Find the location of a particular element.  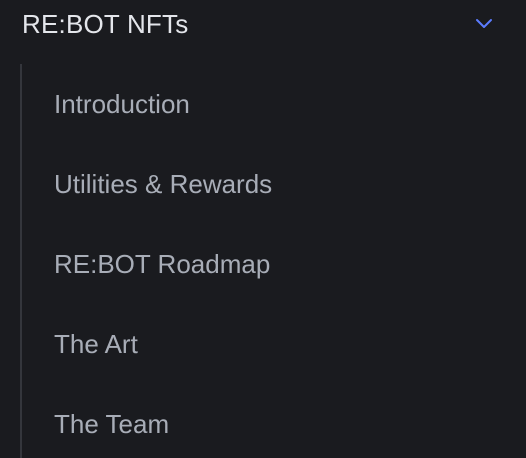

nav-item-the-art: The Art is located at coordinates (274, 344).